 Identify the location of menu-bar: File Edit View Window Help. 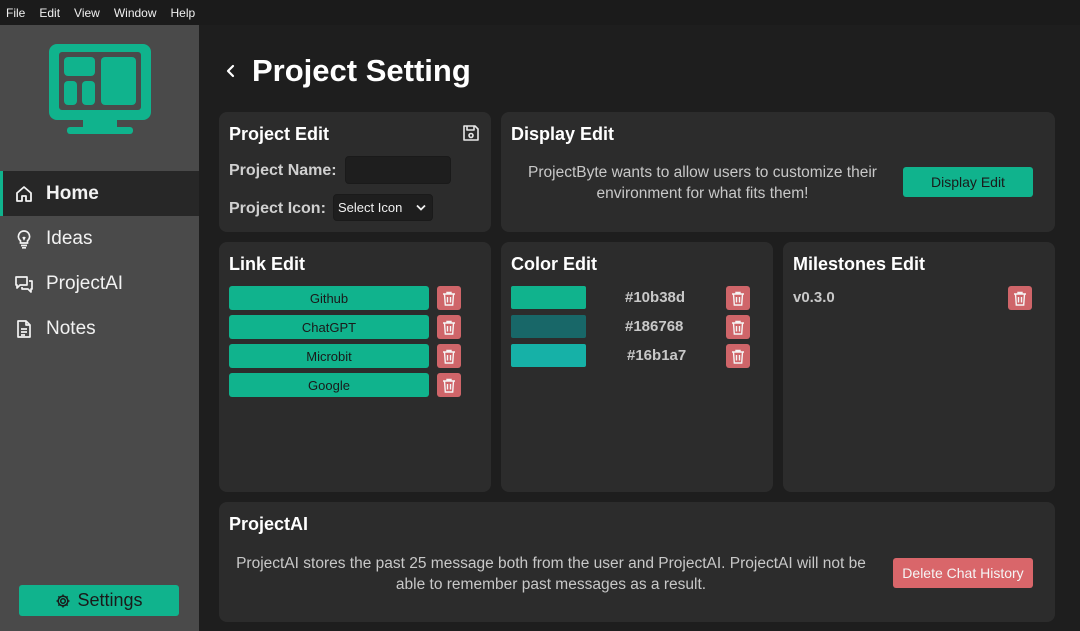
(540, 12).